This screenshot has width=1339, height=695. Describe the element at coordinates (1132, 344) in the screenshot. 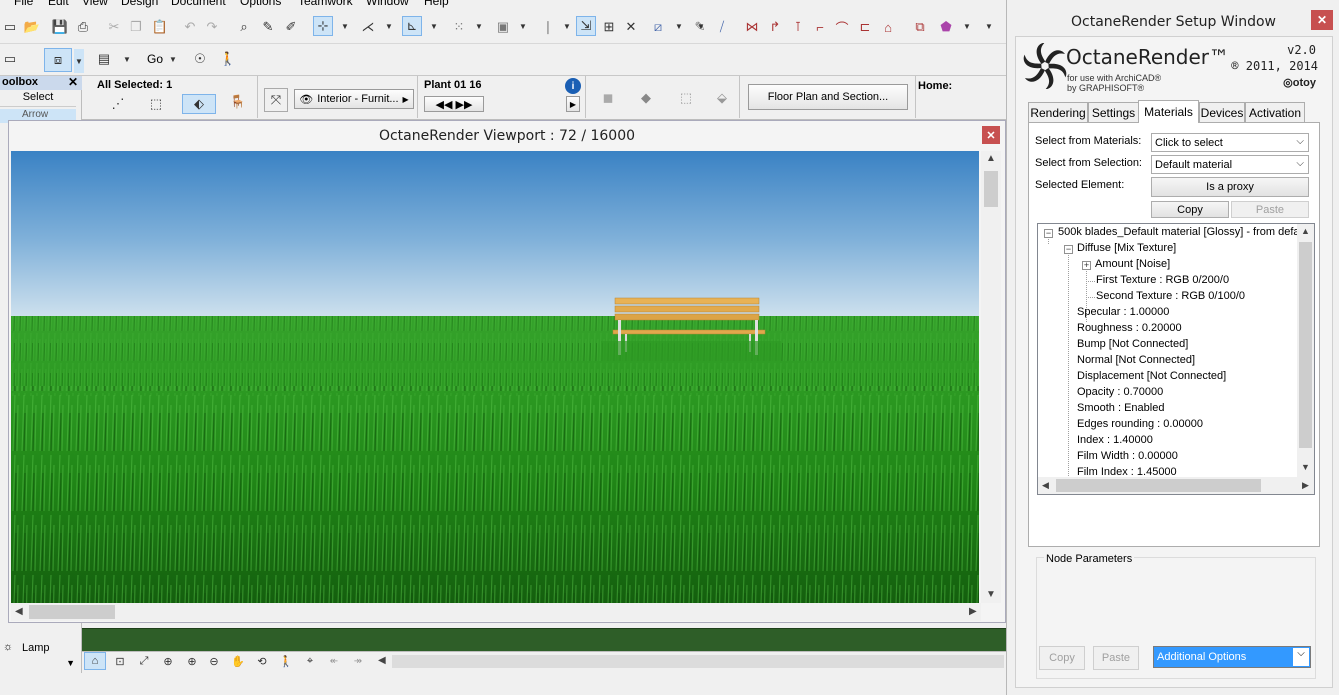

I see `tree-node-bump: Bump [Not Connected]` at that location.